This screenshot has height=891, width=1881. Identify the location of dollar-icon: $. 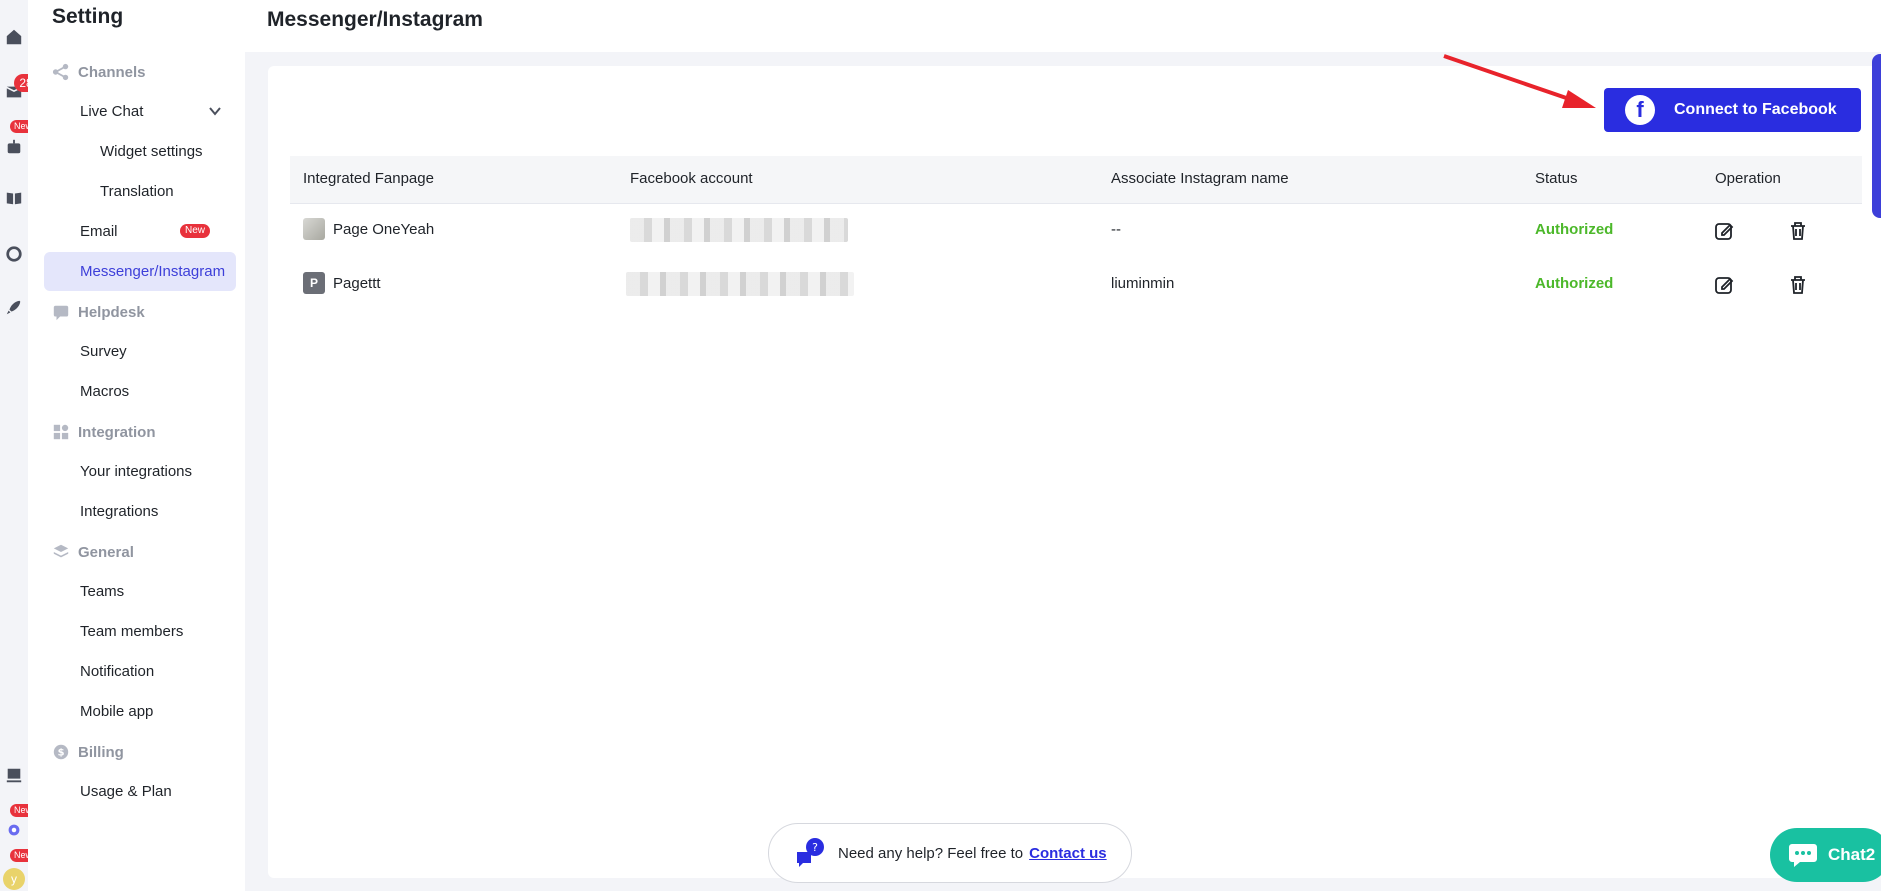
(61, 752).